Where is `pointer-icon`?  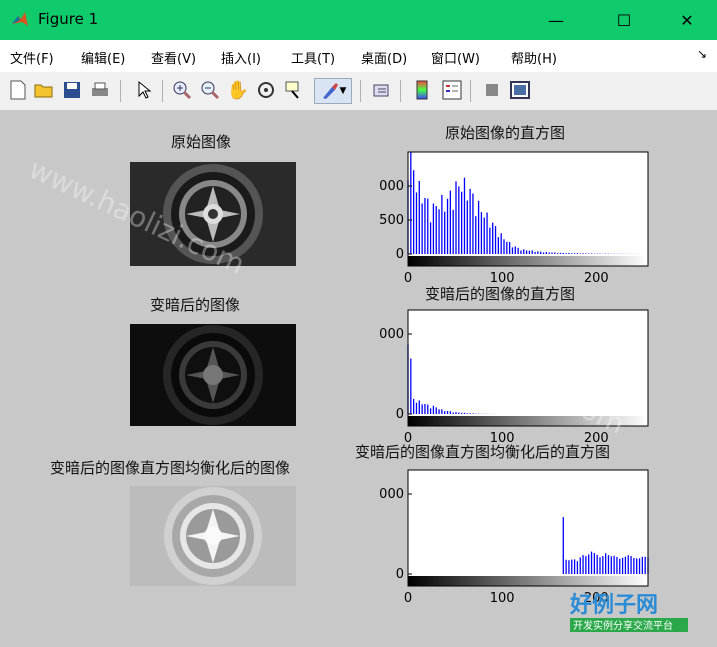 pointer-icon is located at coordinates (144, 90).